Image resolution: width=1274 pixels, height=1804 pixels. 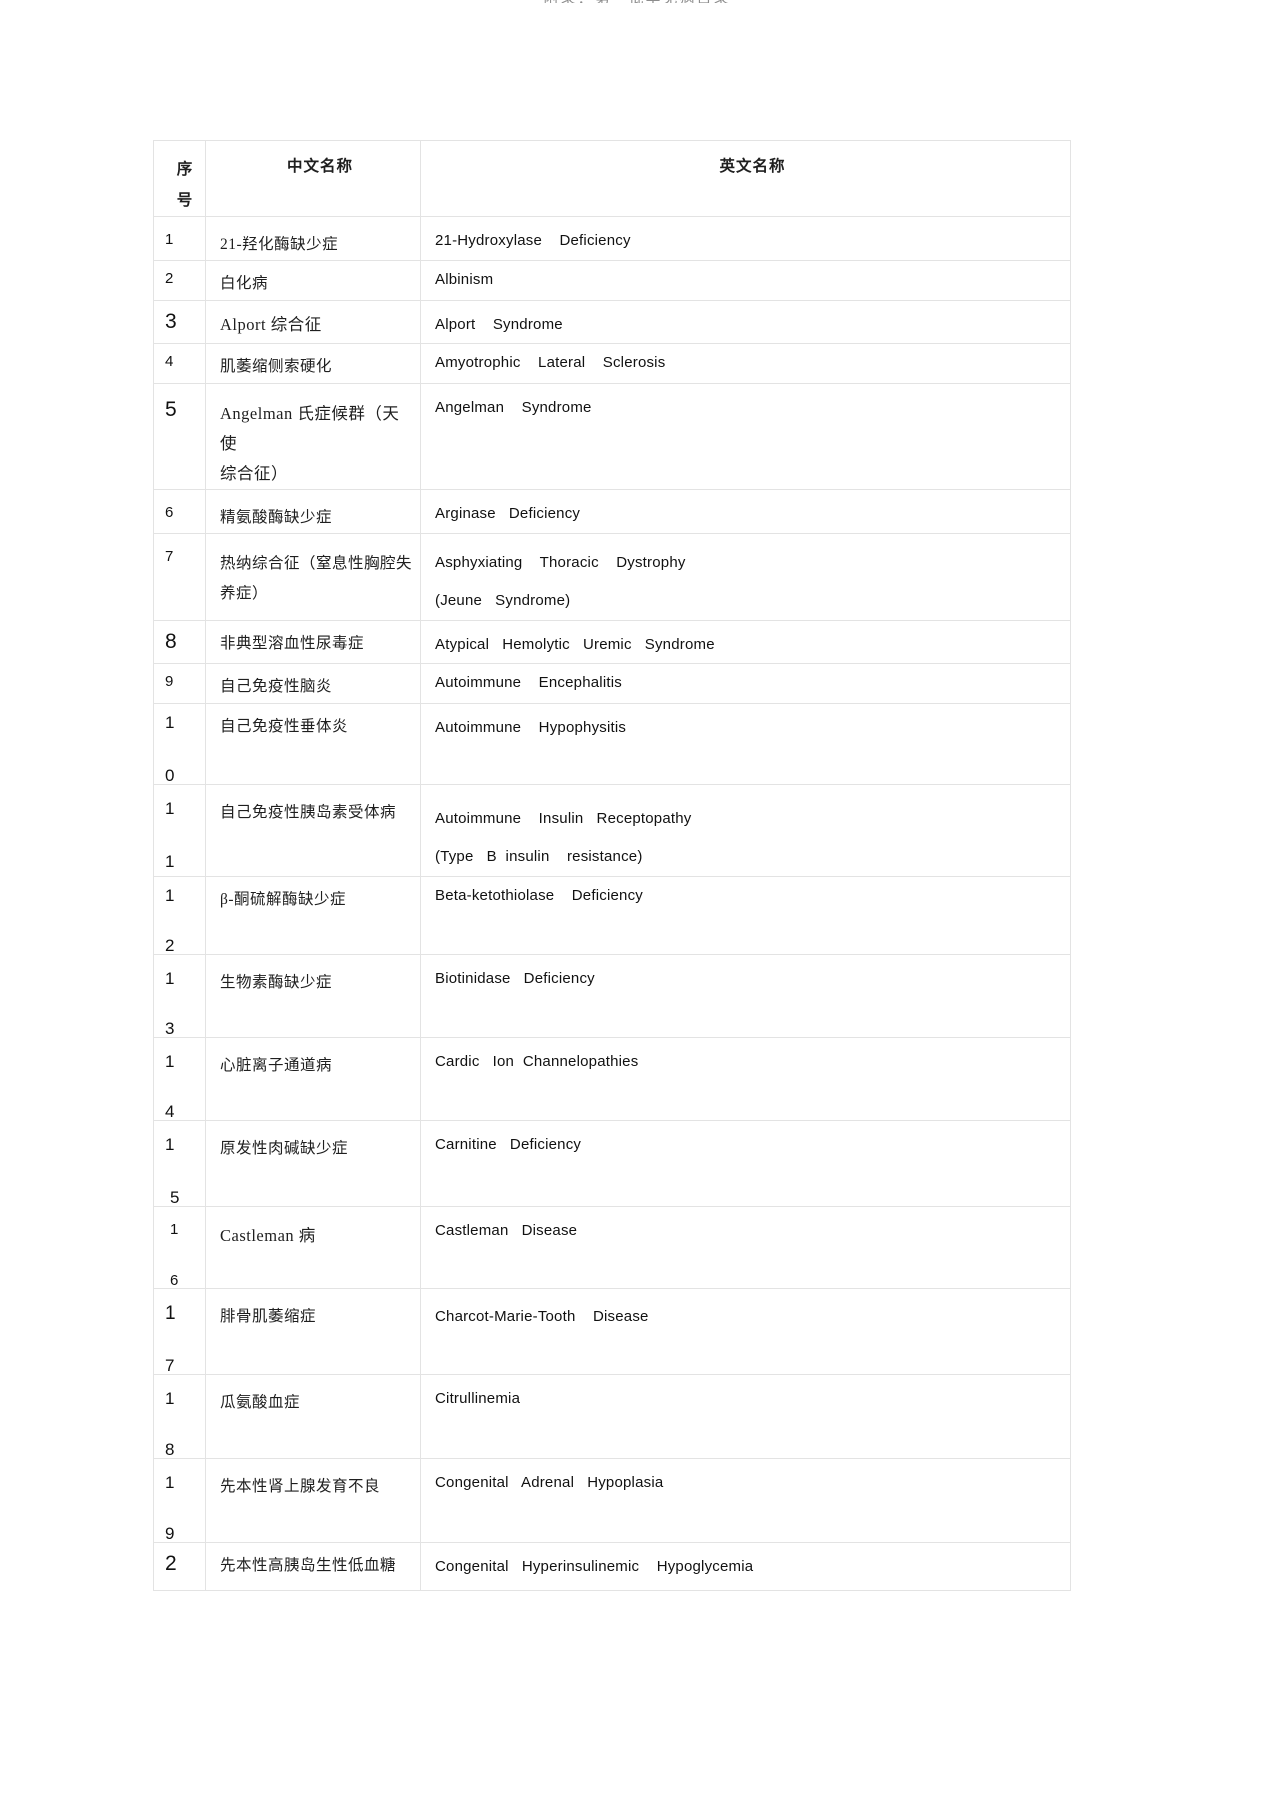 I want to click on column-header-chinese: 中文名称, so click(x=313, y=178).